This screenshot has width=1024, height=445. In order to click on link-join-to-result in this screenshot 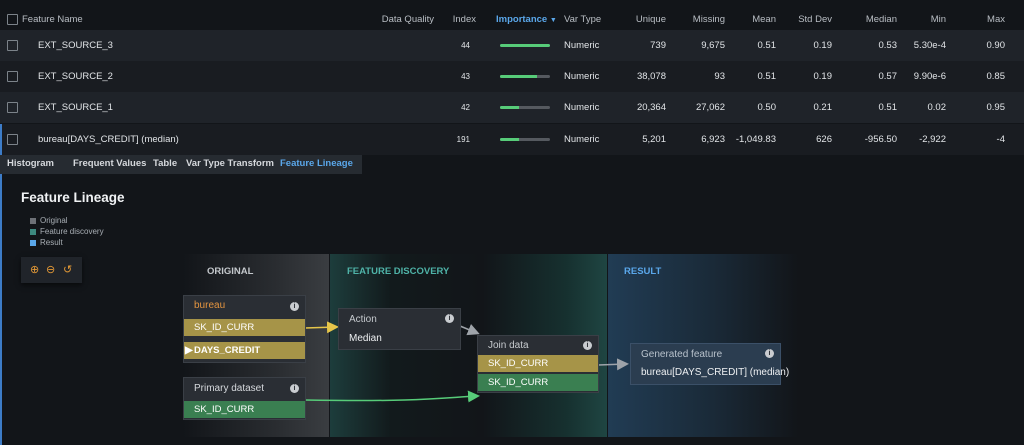, I will do `click(613, 364)`.